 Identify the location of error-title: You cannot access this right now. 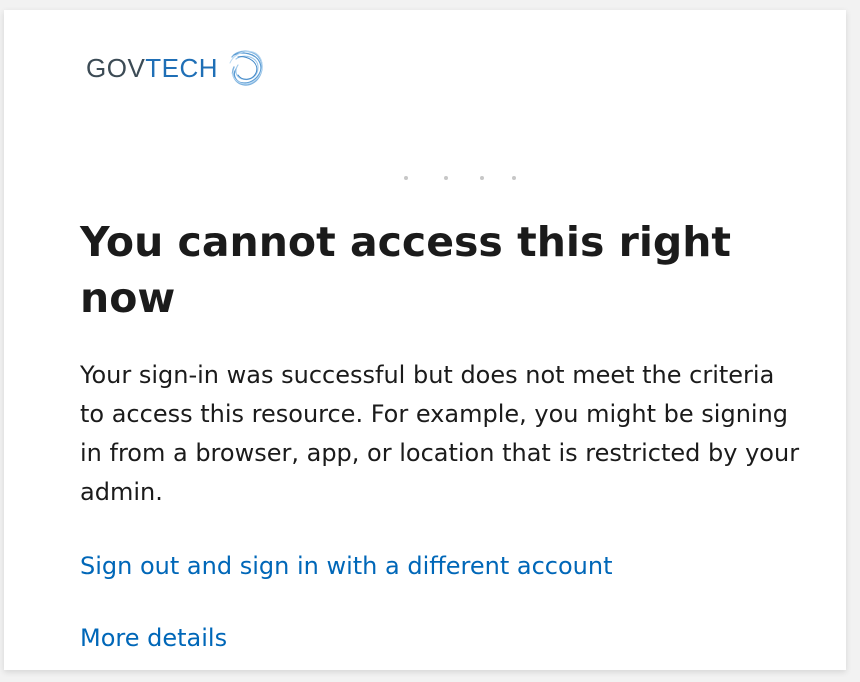
(406, 270).